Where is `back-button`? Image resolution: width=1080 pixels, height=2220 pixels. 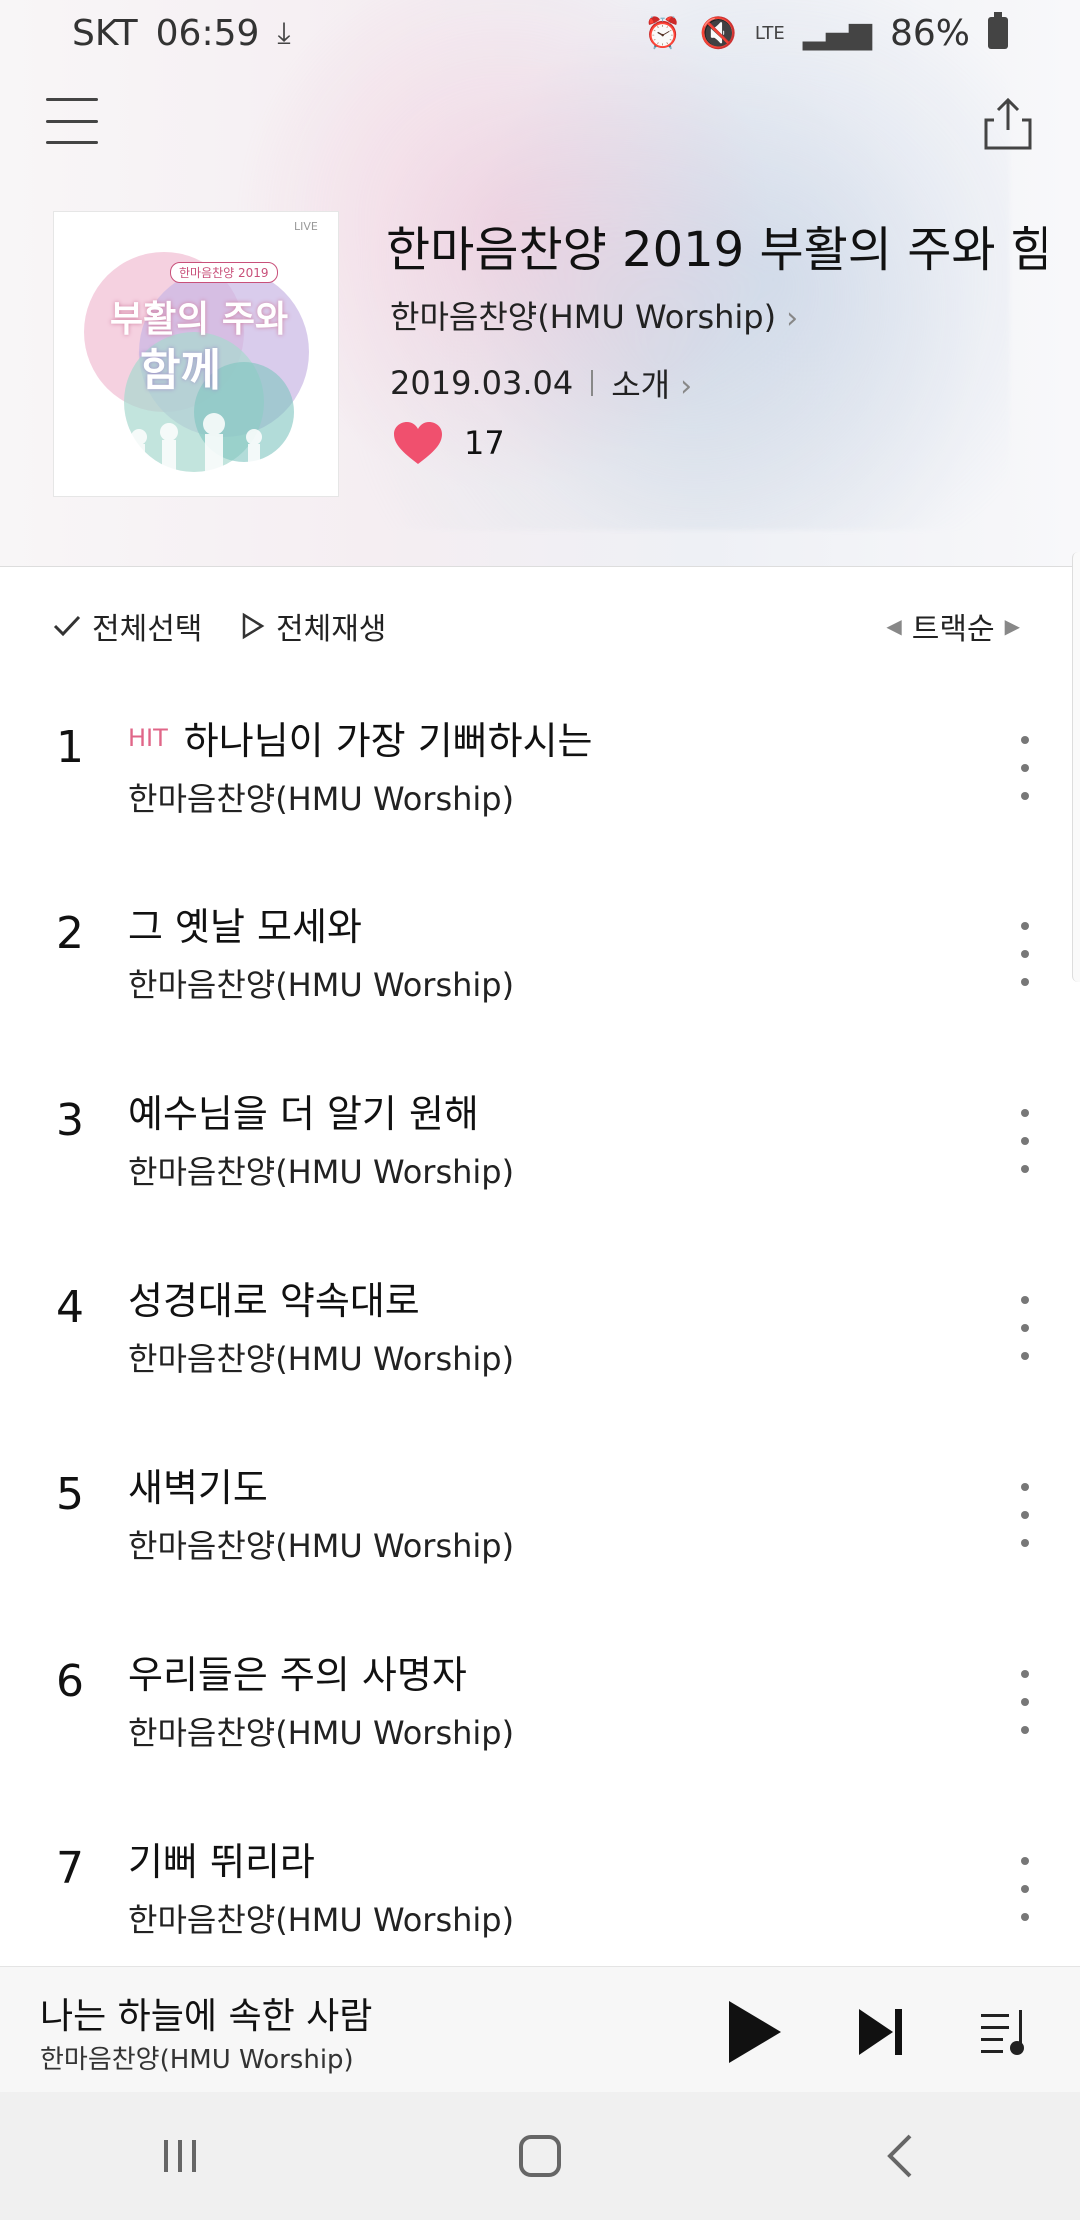
back-button is located at coordinates (900, 2156).